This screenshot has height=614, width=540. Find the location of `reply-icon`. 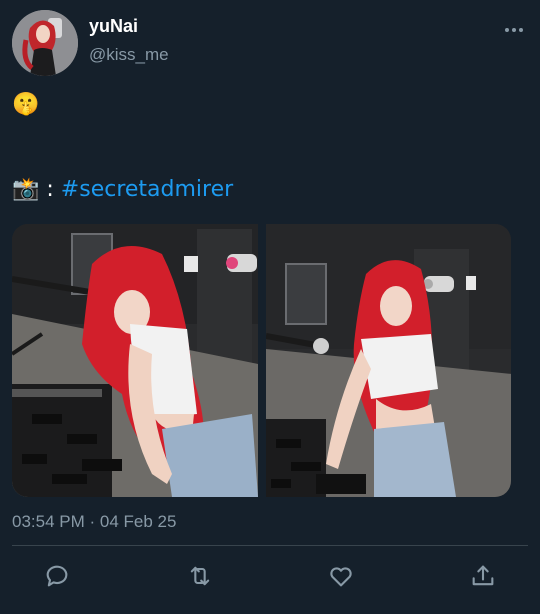

reply-icon is located at coordinates (57, 576).